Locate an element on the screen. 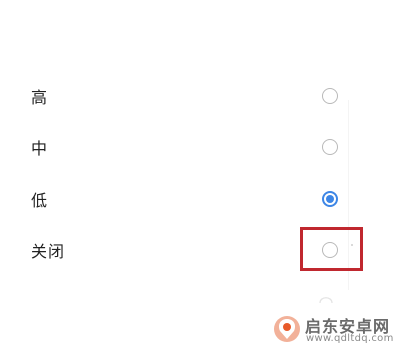 This screenshot has width=400, height=351. option-row-low: 低 is located at coordinates (200, 199).